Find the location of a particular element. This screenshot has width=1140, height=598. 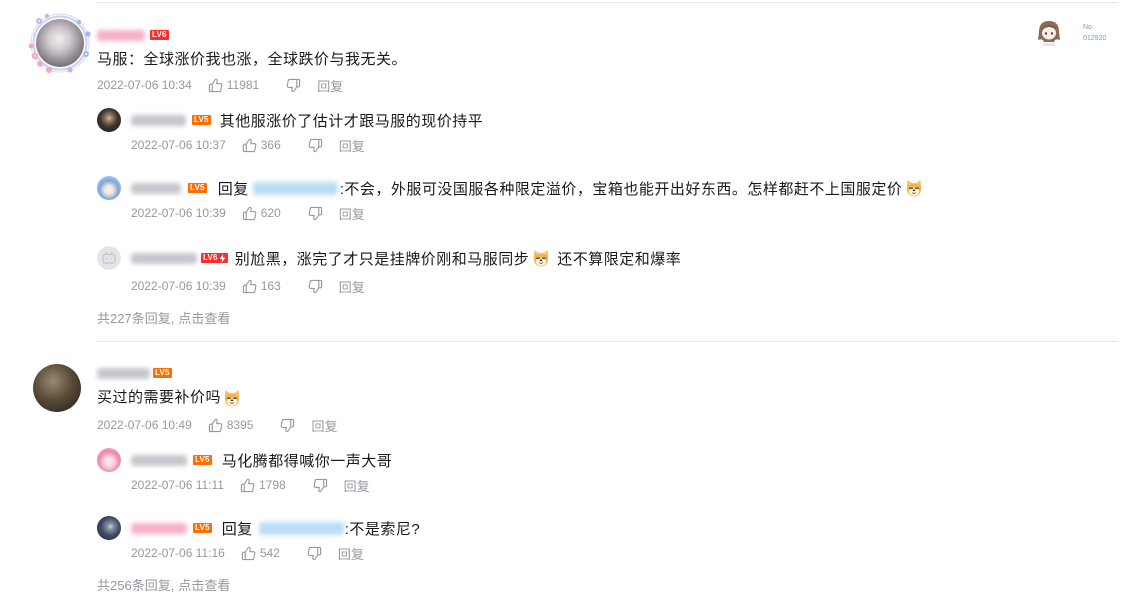

reply-text: 别尬黑，涨完了才只是挂牌价刚和马服同步 is located at coordinates (382, 259).